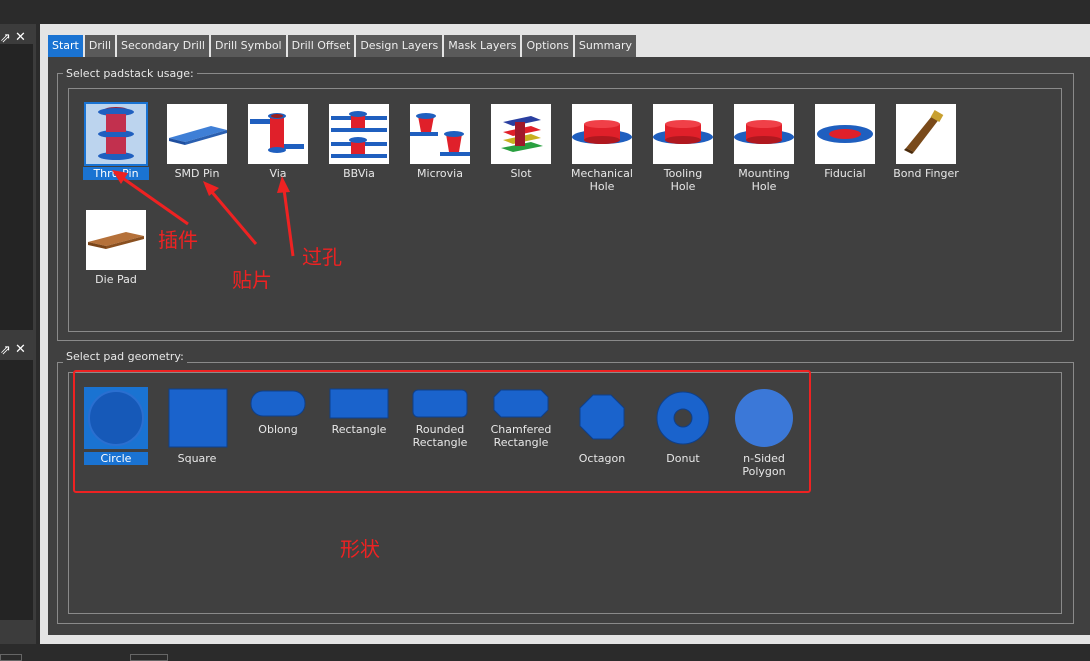 The image size is (1090, 661). What do you see at coordinates (322, 257) in the screenshot?
I see `annotation-via: 过孔` at bounding box center [322, 257].